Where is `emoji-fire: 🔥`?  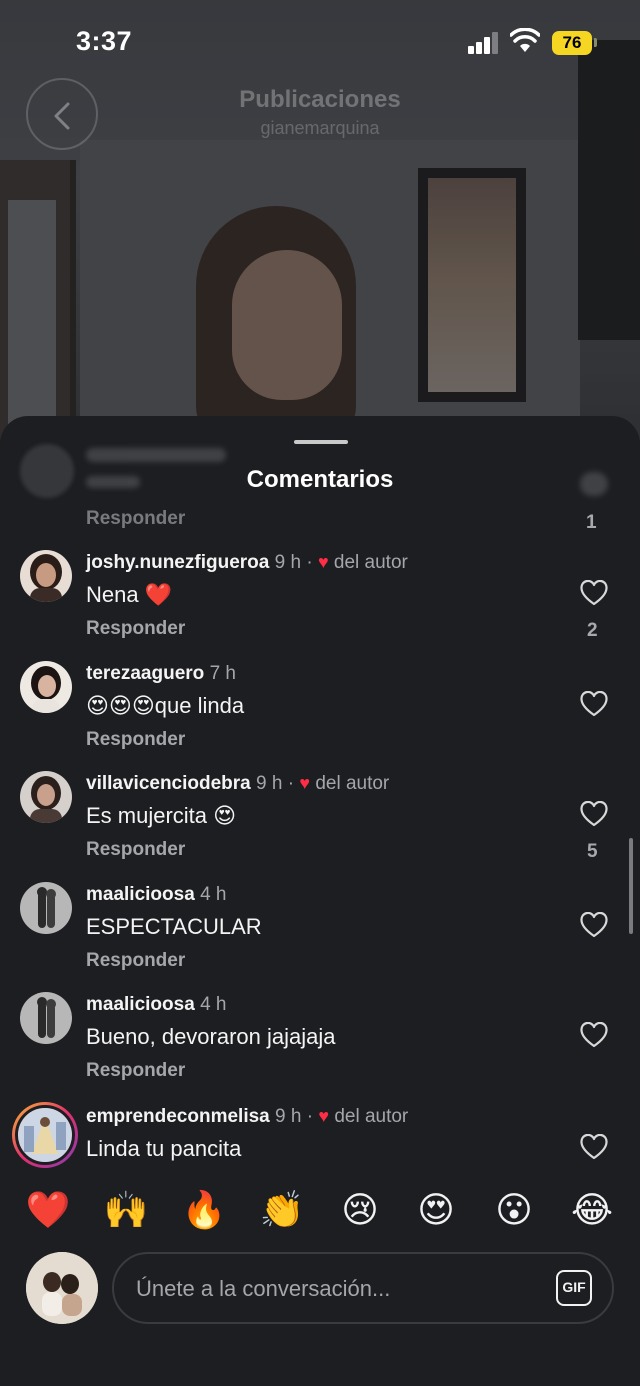 emoji-fire: 🔥 is located at coordinates (204, 1210).